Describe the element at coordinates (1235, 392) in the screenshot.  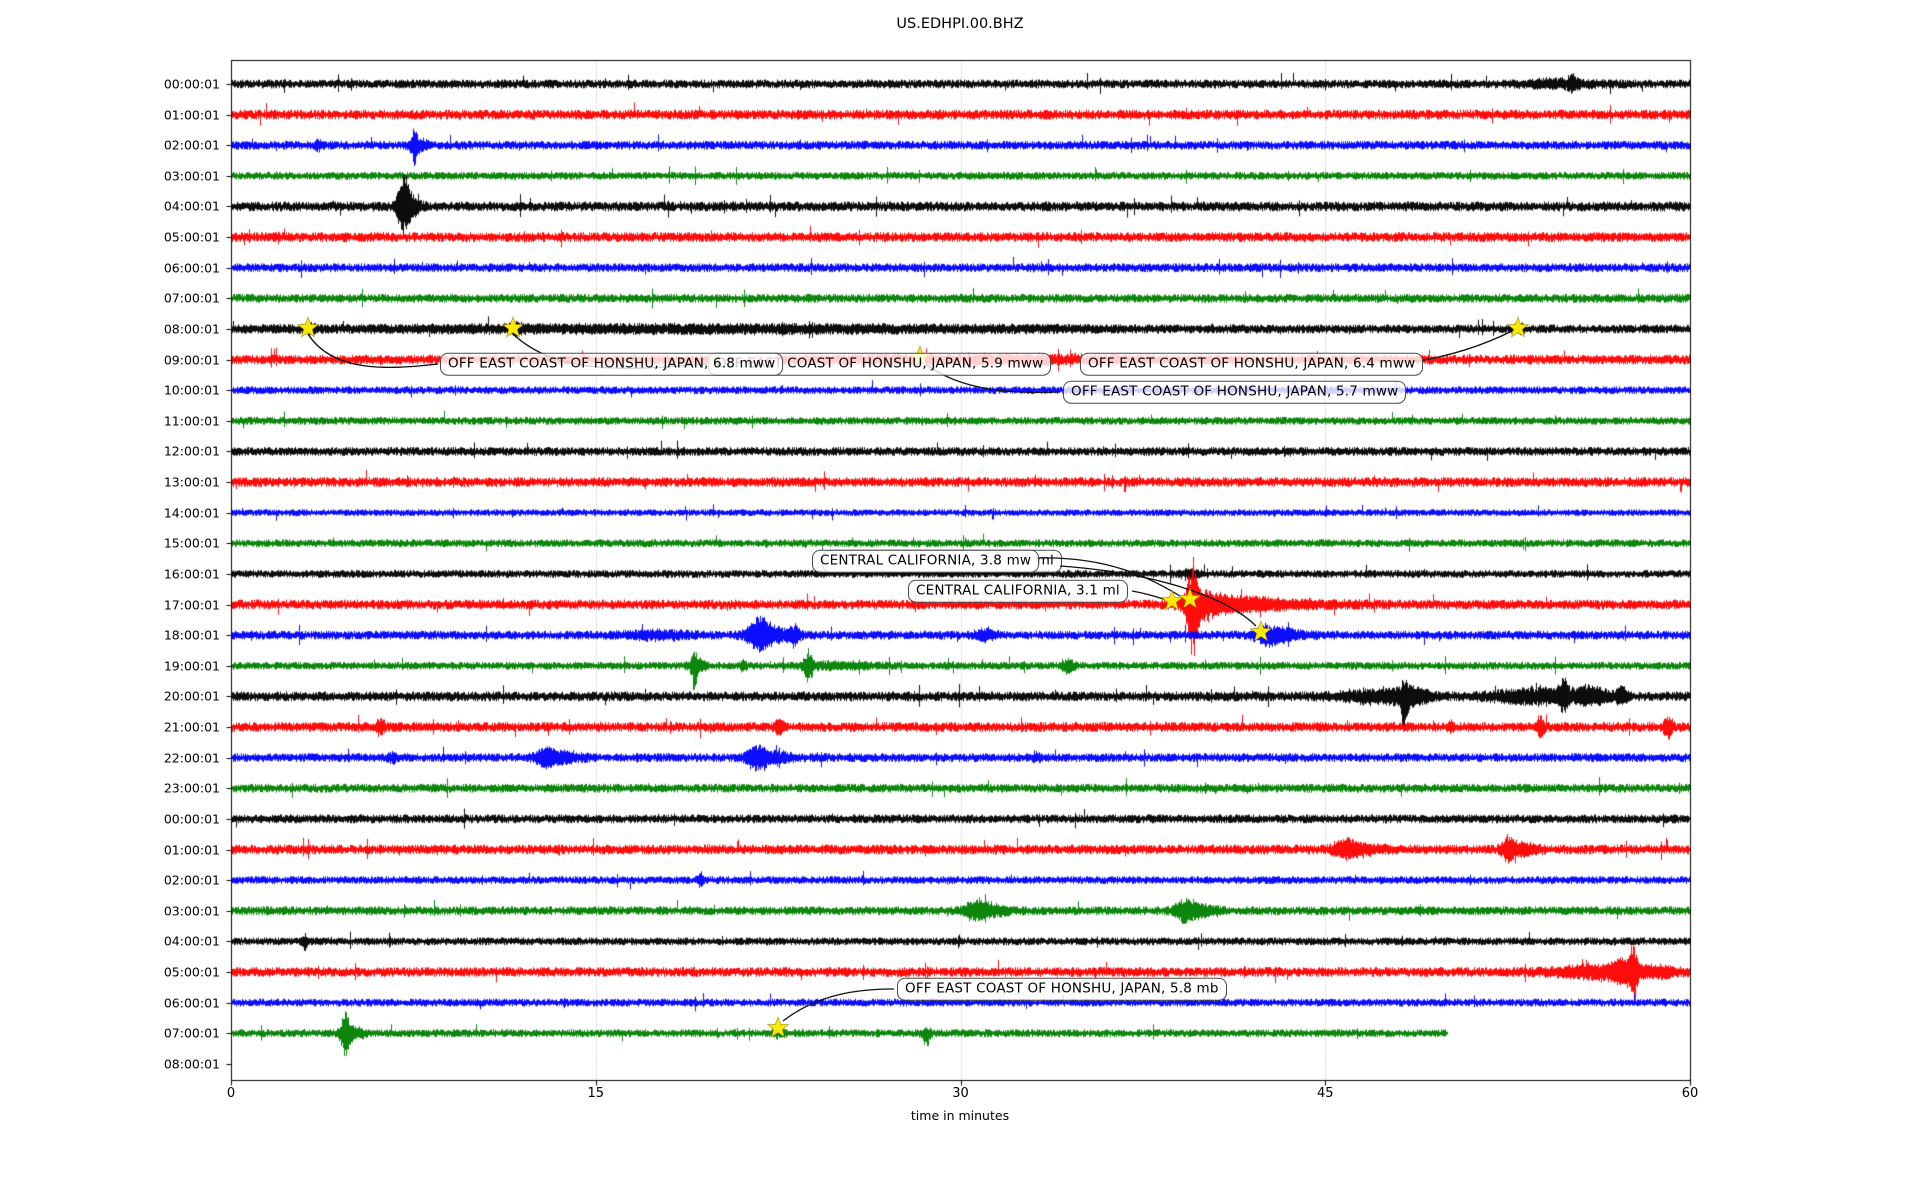
I see `event-label-honshu_57: OFF EAST COAST OF HONSHU, JAPAN, 5.7 mww` at that location.